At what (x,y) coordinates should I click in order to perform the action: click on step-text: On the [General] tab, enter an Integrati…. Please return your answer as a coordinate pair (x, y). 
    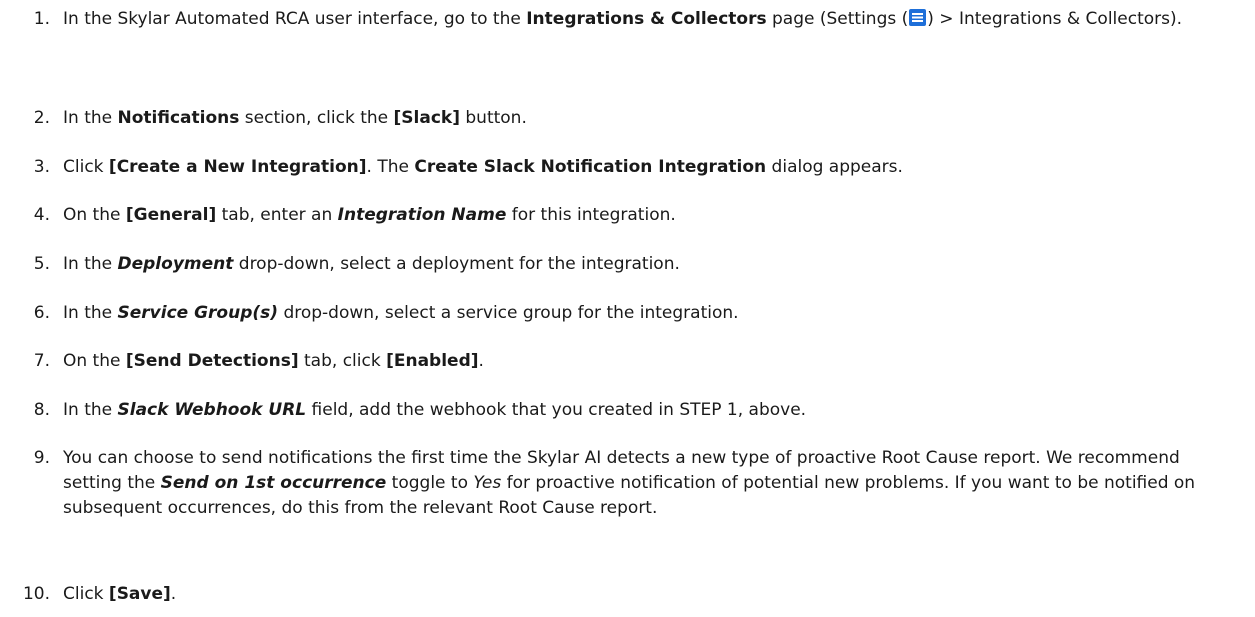
    Looking at the image, I should click on (653, 215).